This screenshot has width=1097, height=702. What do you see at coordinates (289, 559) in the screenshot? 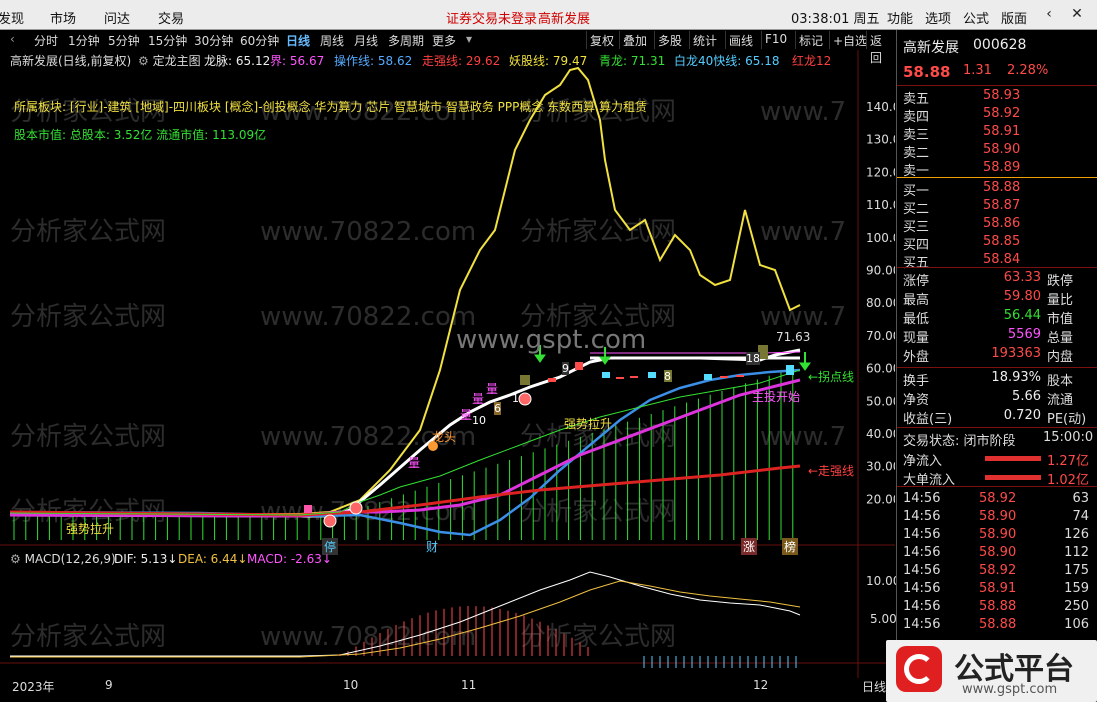
I see `macd-value: MACD: -2.63↓` at bounding box center [289, 559].